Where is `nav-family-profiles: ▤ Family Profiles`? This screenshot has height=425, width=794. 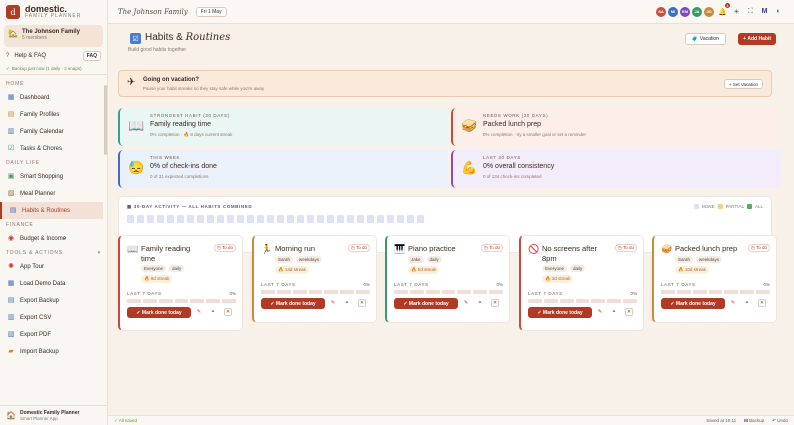 nav-family-profiles: ▤ Family Profiles is located at coordinates (53, 114).